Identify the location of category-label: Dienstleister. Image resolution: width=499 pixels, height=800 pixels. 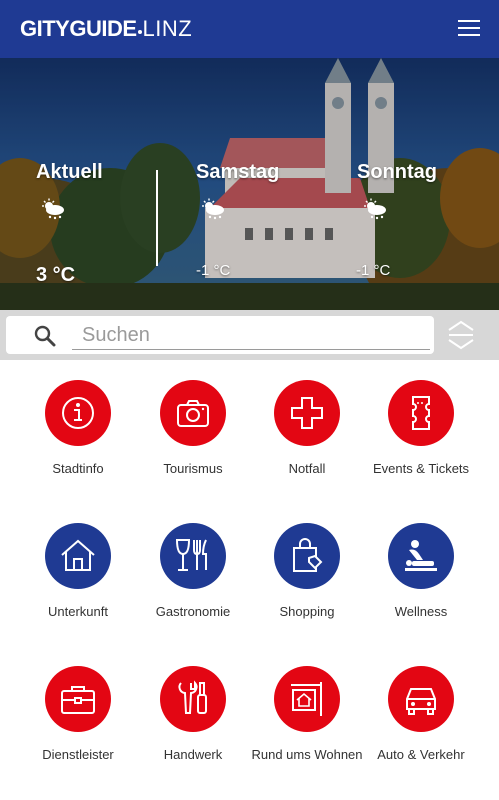
(78, 754).